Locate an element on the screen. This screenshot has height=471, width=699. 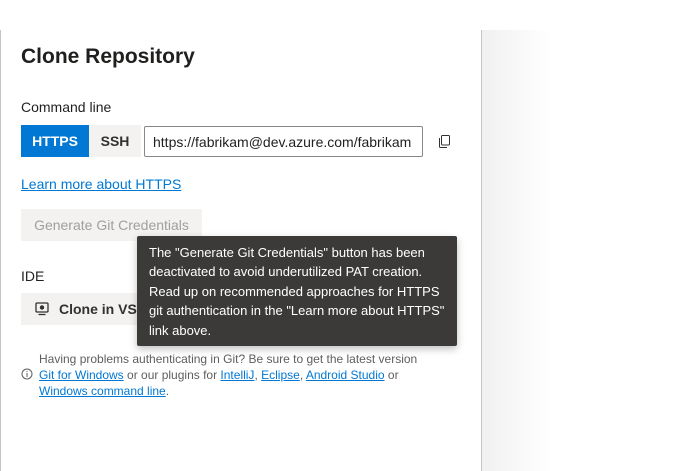
help-period: . is located at coordinates (167, 391).